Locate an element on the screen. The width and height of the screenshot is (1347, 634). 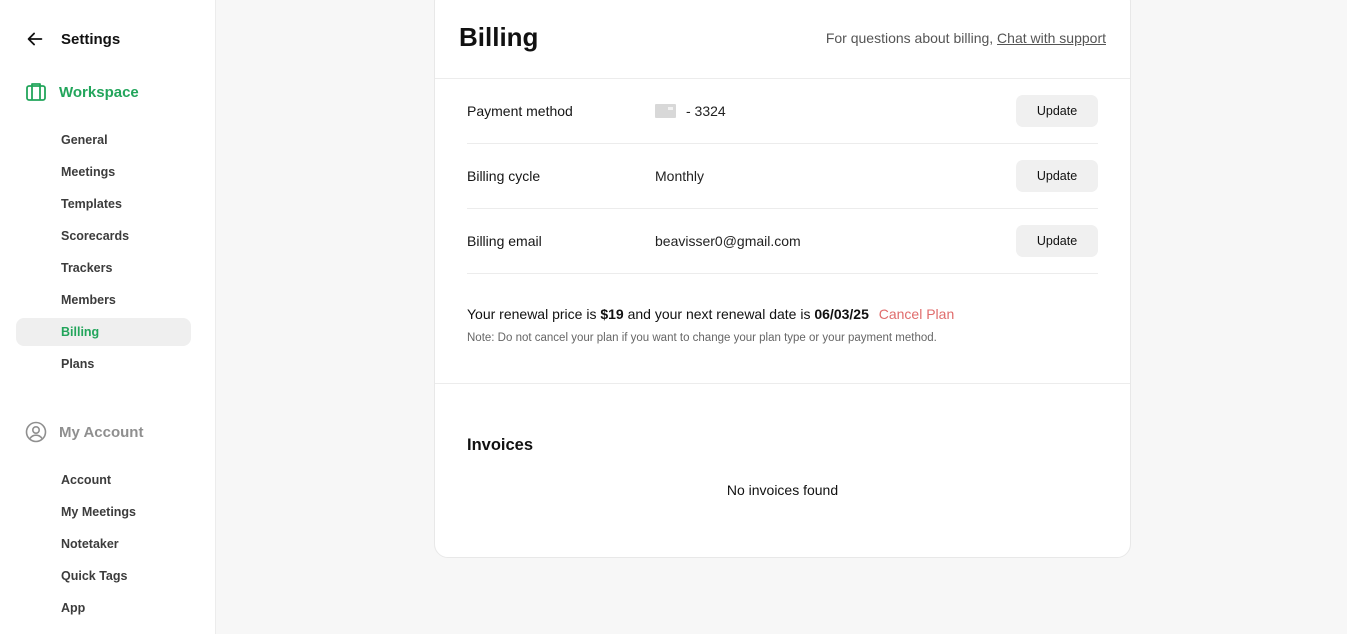
sidebar-item-templates: Templates is located at coordinates (103, 204).